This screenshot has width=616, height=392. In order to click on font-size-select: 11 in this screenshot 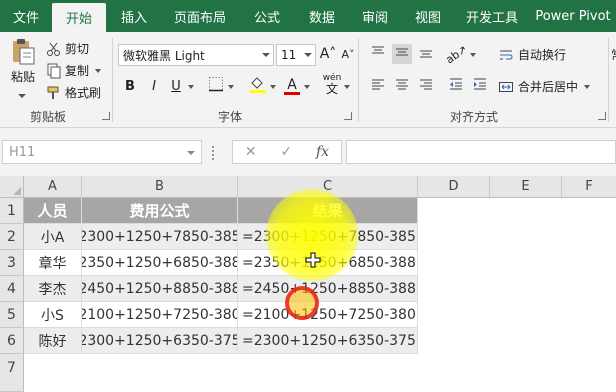, I will do `click(296, 55)`.